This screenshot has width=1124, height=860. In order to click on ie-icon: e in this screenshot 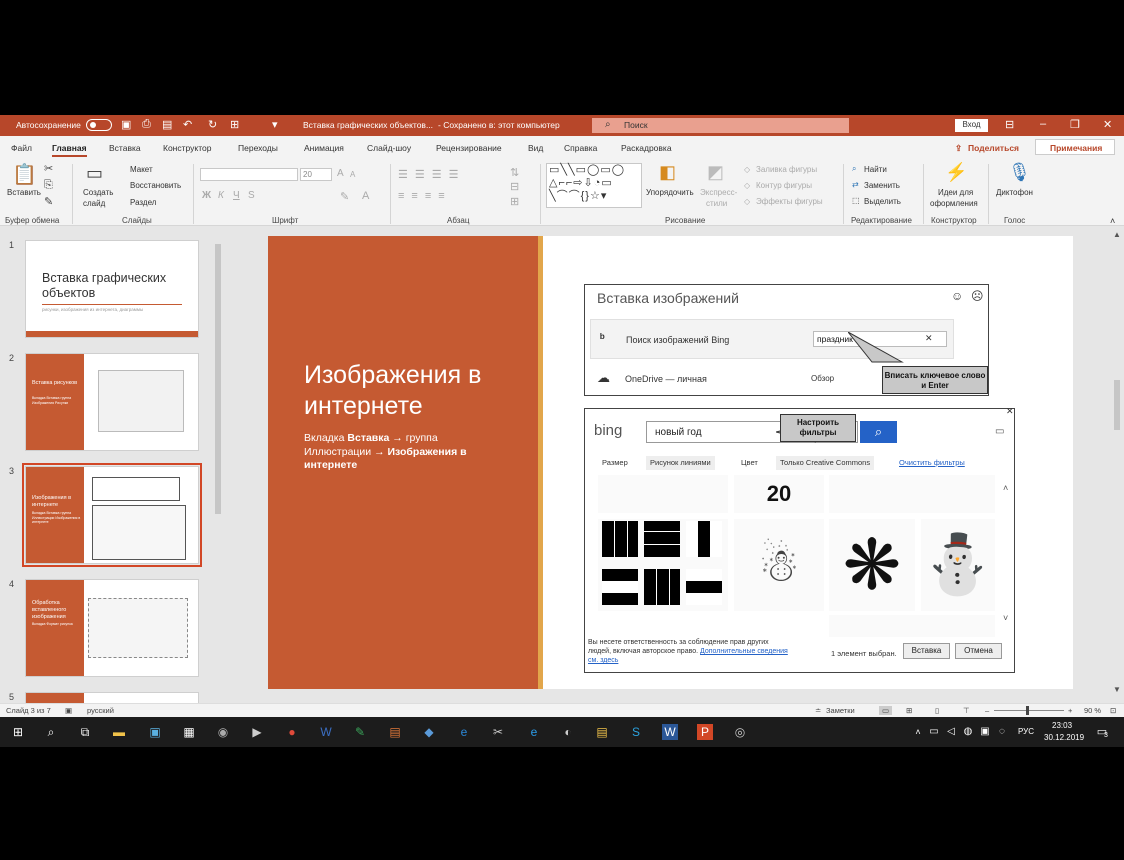, I will do `click(464, 732)`.